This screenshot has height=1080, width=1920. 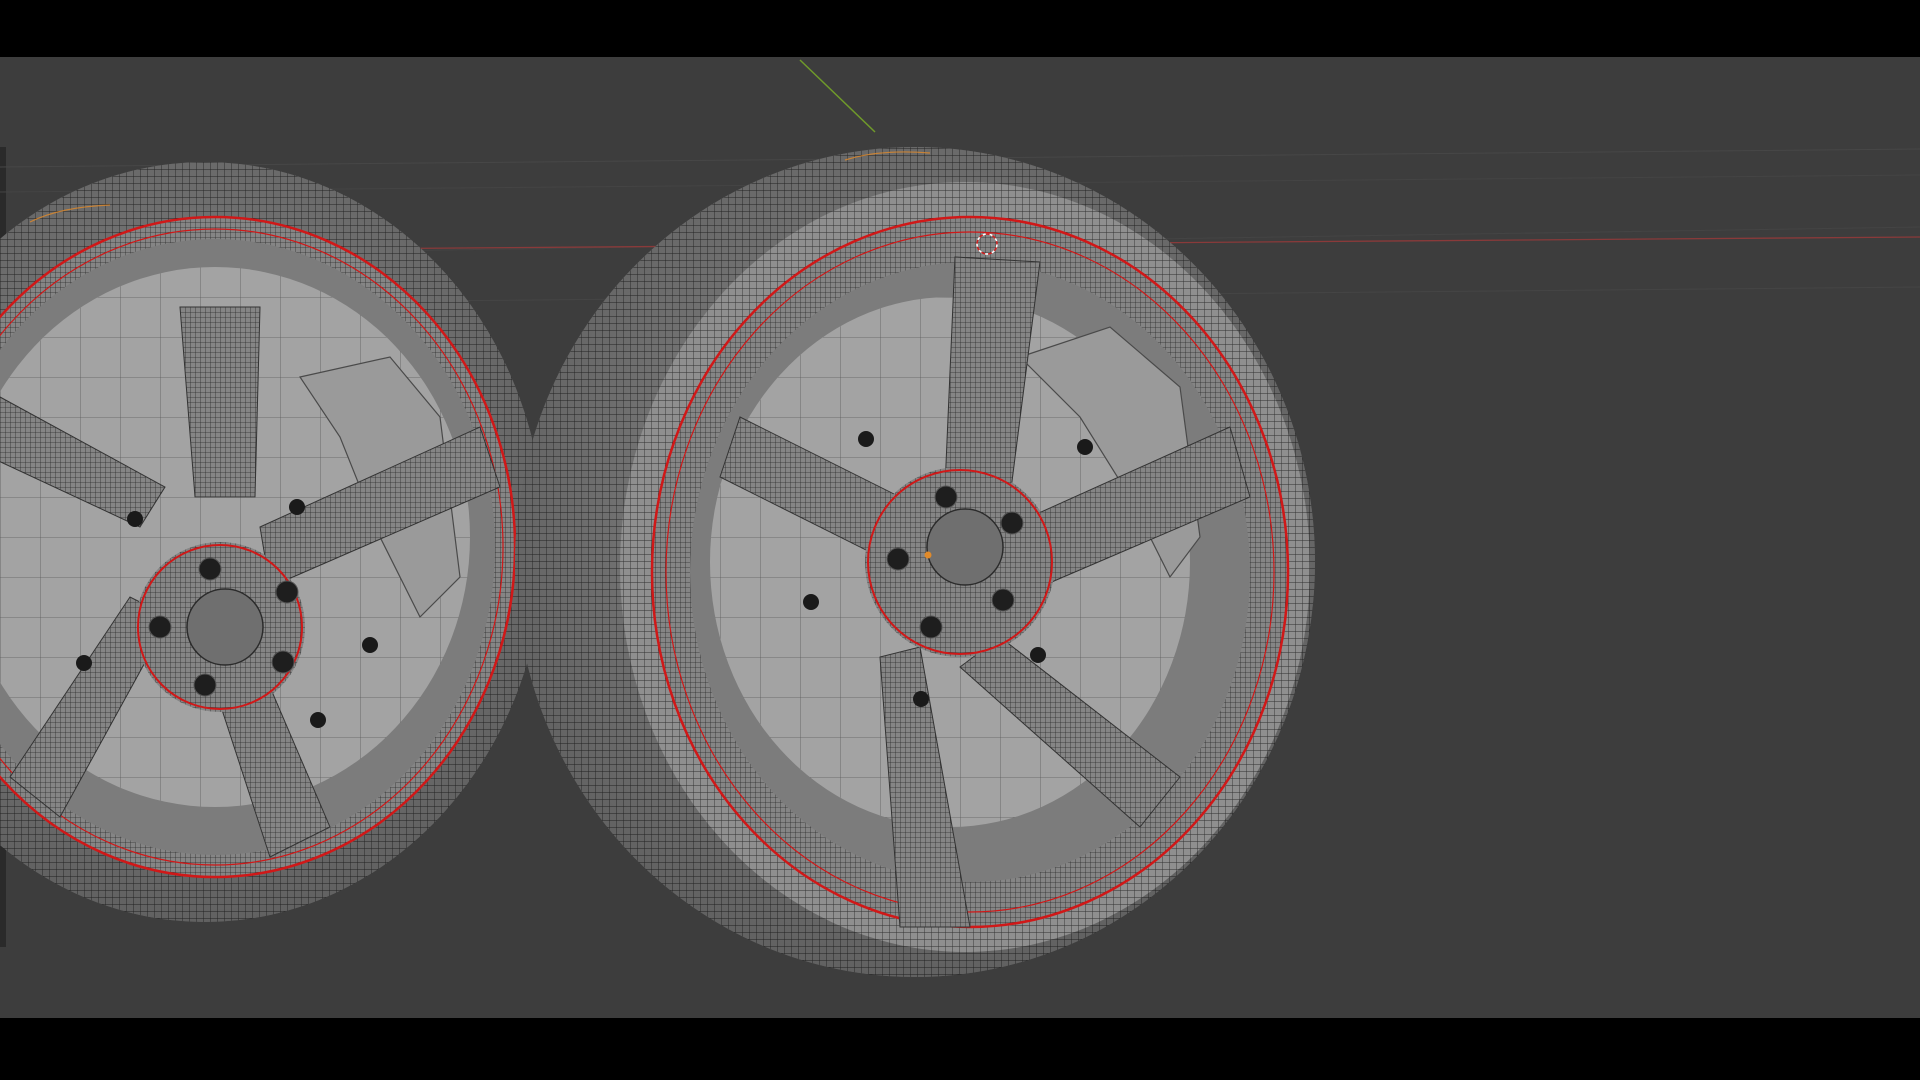 I want to click on bottom-letterbox, so click(x=960, y=1049).